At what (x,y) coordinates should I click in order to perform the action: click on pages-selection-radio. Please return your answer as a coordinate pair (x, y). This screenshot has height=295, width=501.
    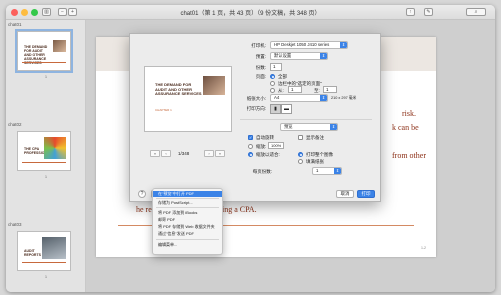
    Looking at the image, I should click on (272, 83).